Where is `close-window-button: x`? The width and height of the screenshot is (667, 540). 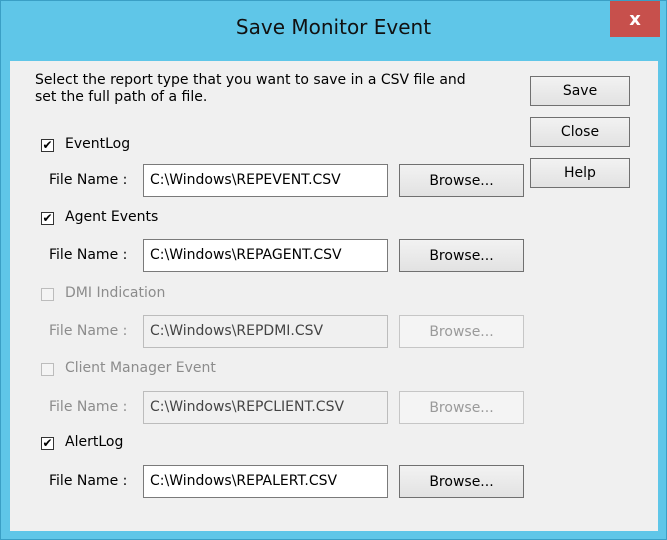
close-window-button: x is located at coordinates (635, 19).